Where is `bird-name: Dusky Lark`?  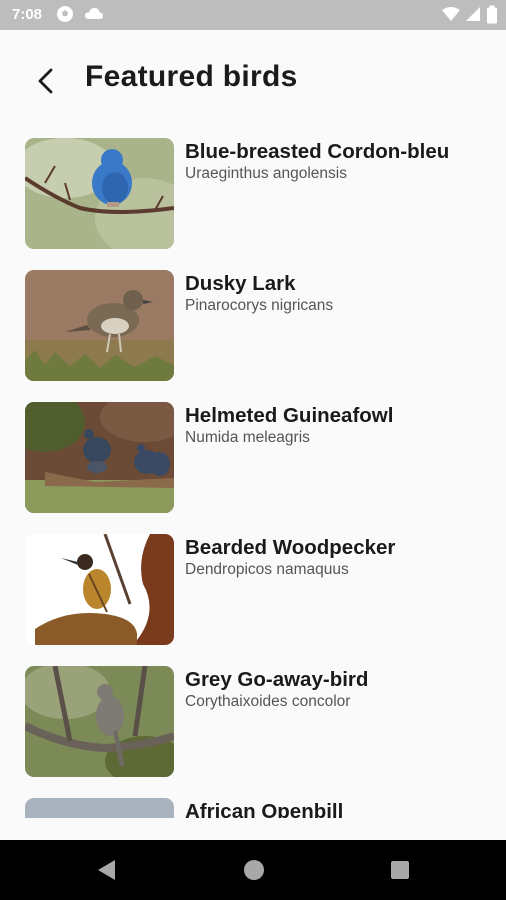 bird-name: Dusky Lark is located at coordinates (240, 283).